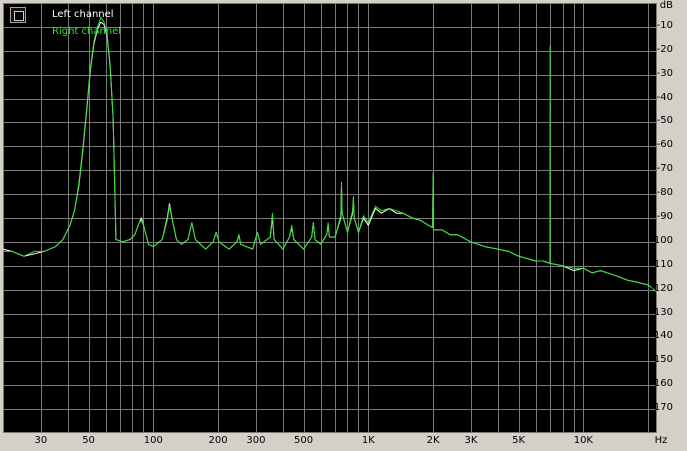 The image size is (687, 451). Describe the element at coordinates (661, 336) in the screenshot. I see `y-tick-label: -140` at that location.